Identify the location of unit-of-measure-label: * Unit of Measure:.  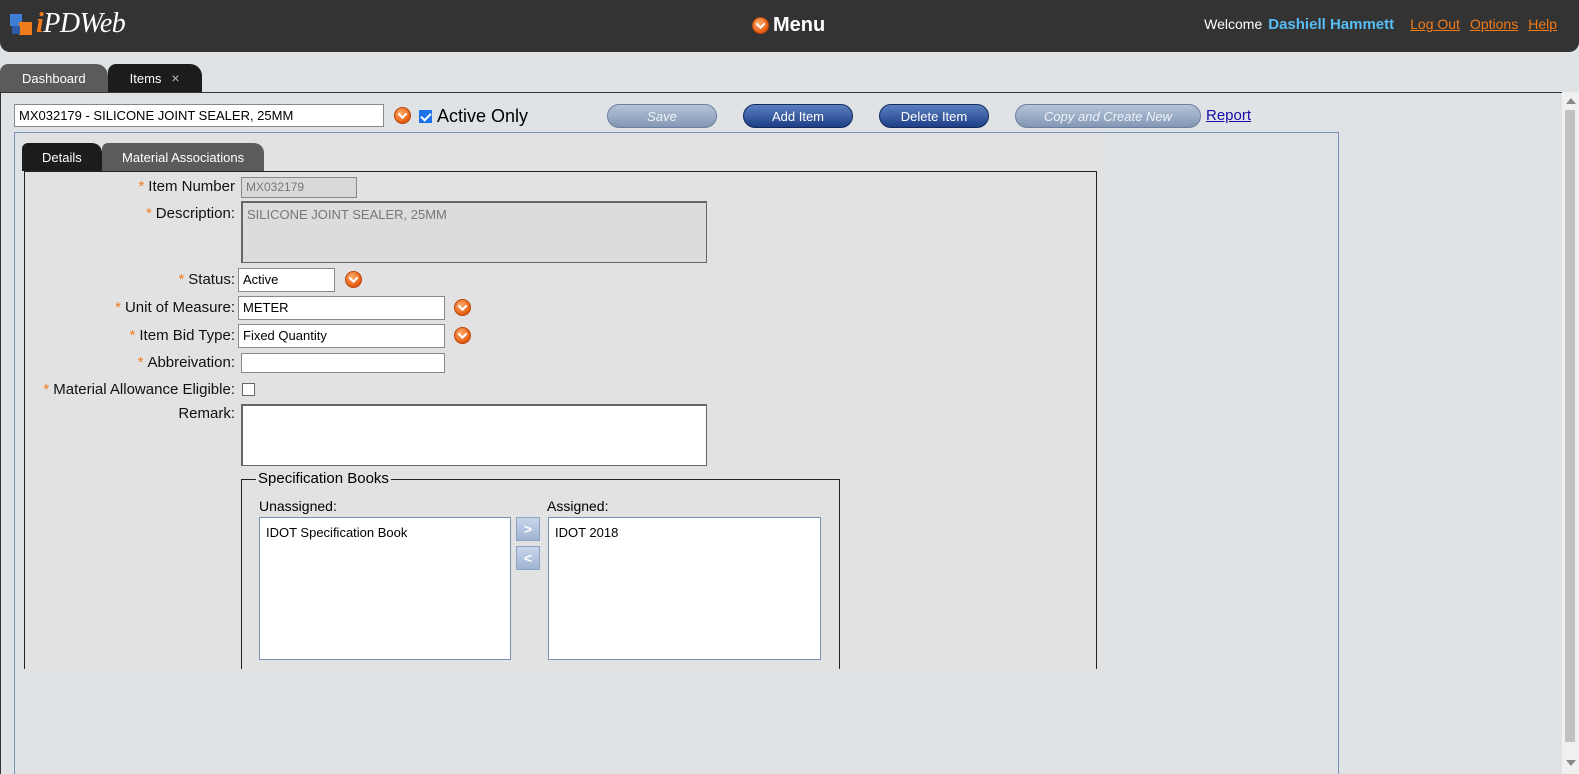
(175, 307).